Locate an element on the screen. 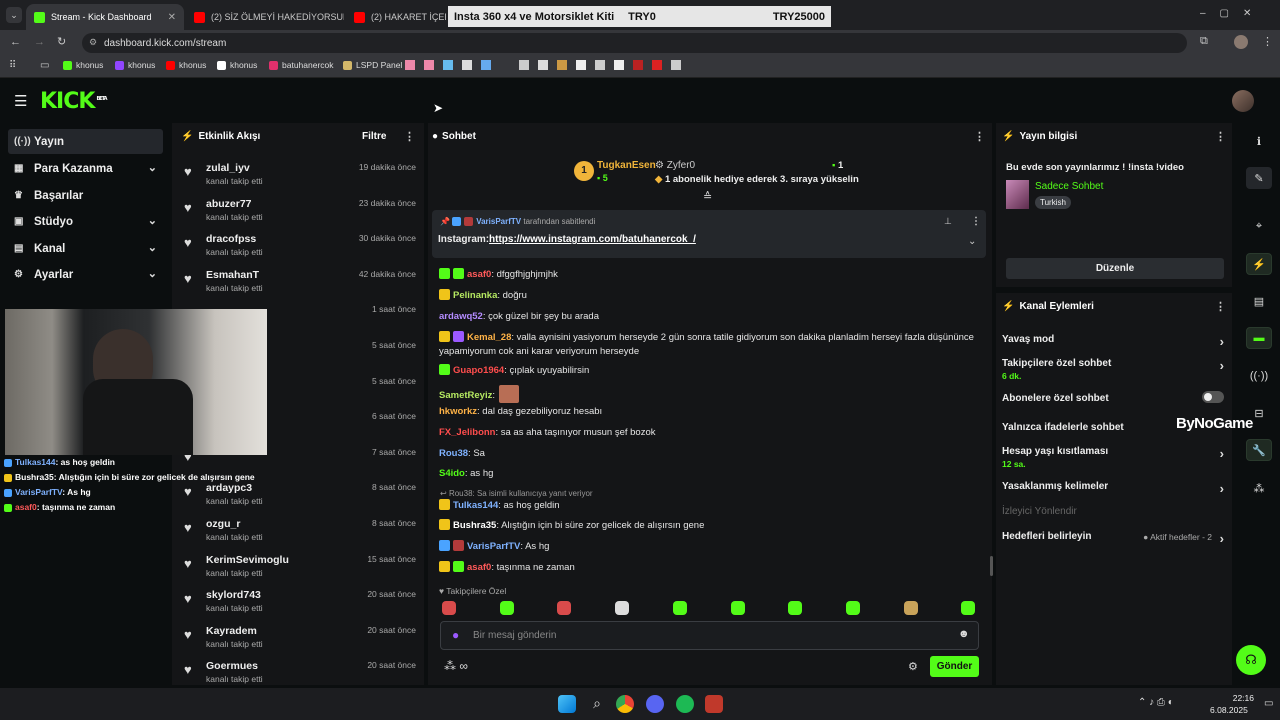 The width and height of the screenshot is (1280, 720). send-button: Gönder is located at coordinates (954, 666).